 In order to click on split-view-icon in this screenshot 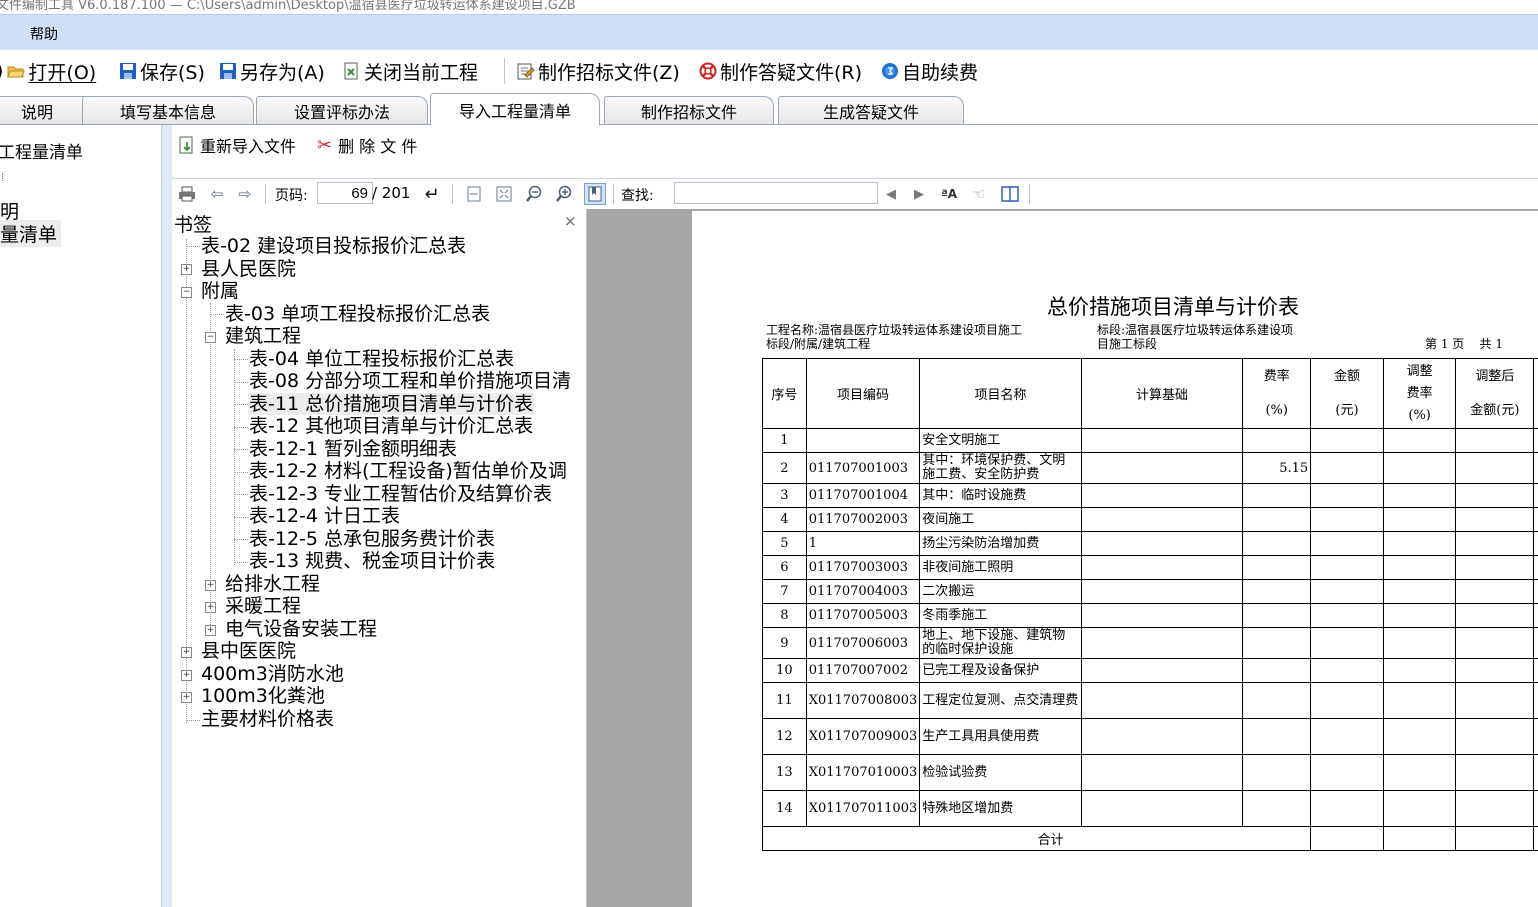, I will do `click(1010, 194)`.